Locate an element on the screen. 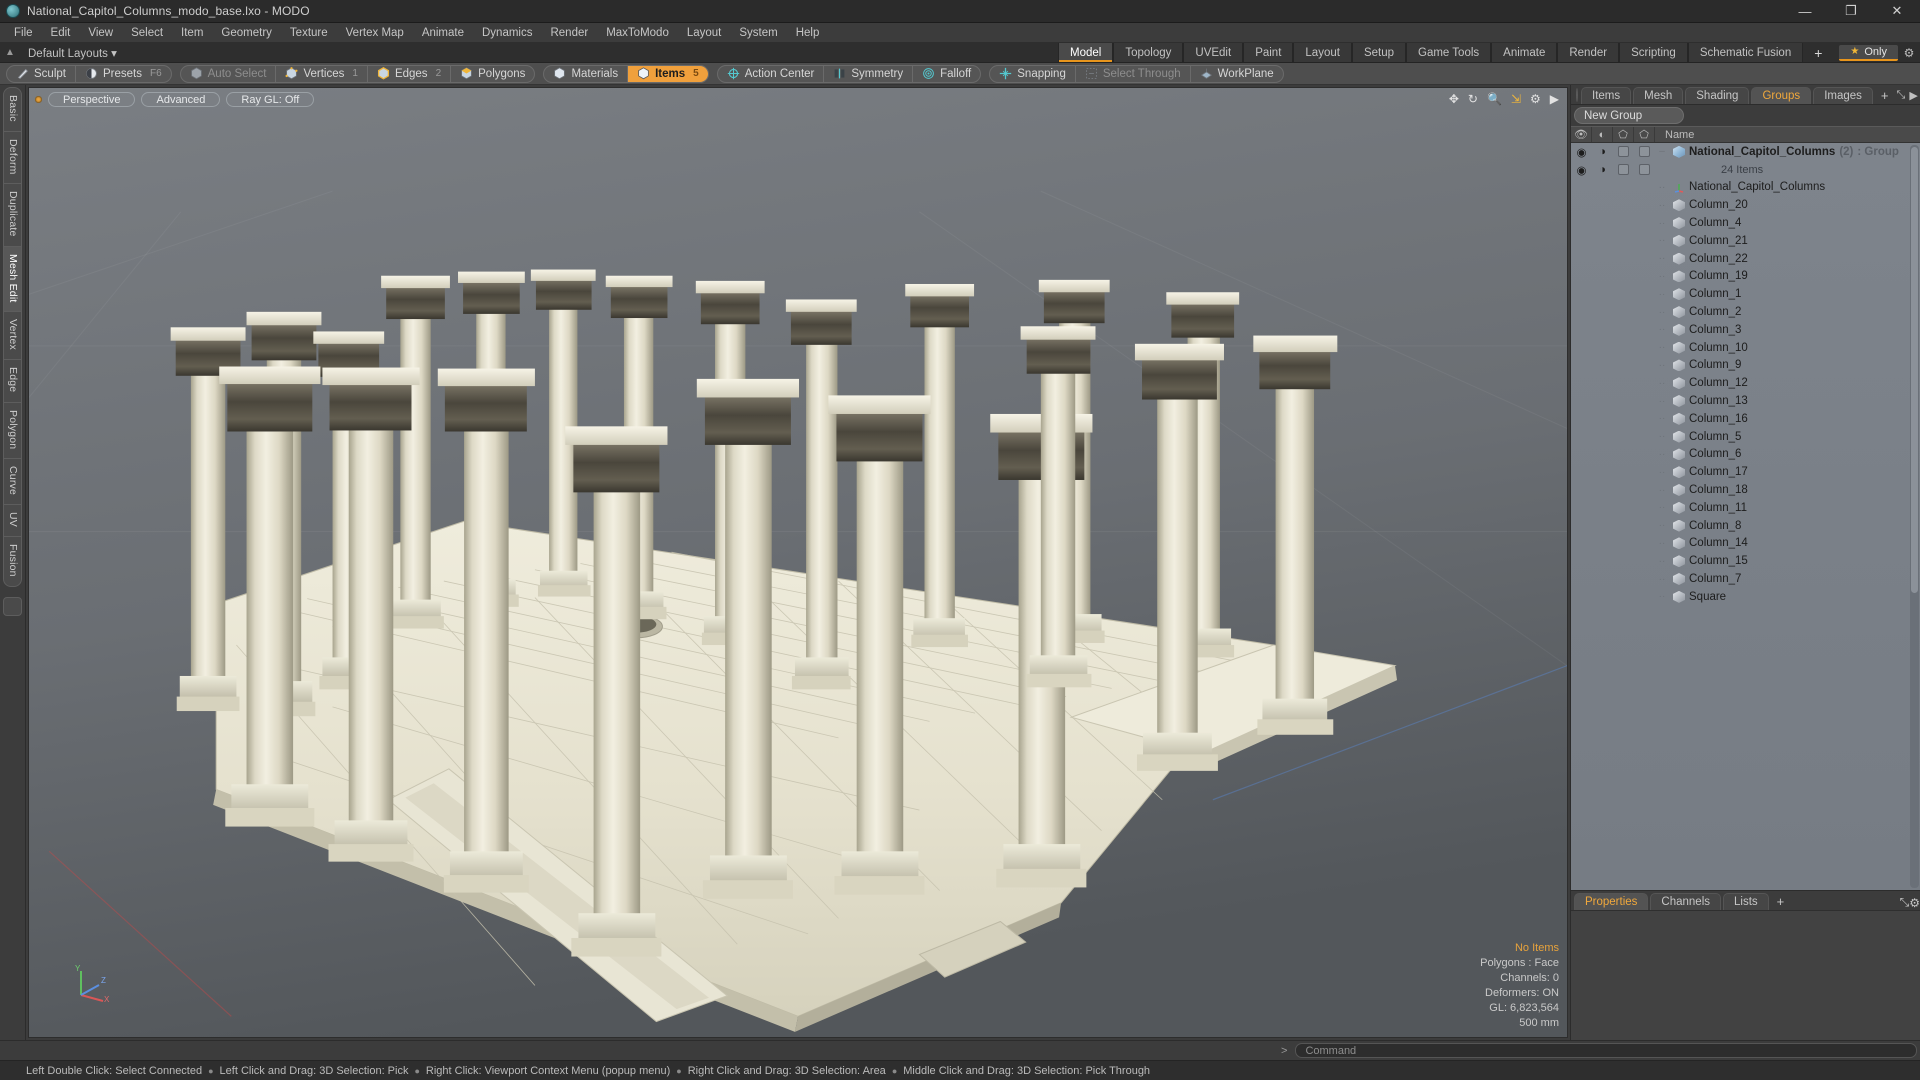  expand-icon: ⤡ is located at coordinates (1905, 902).